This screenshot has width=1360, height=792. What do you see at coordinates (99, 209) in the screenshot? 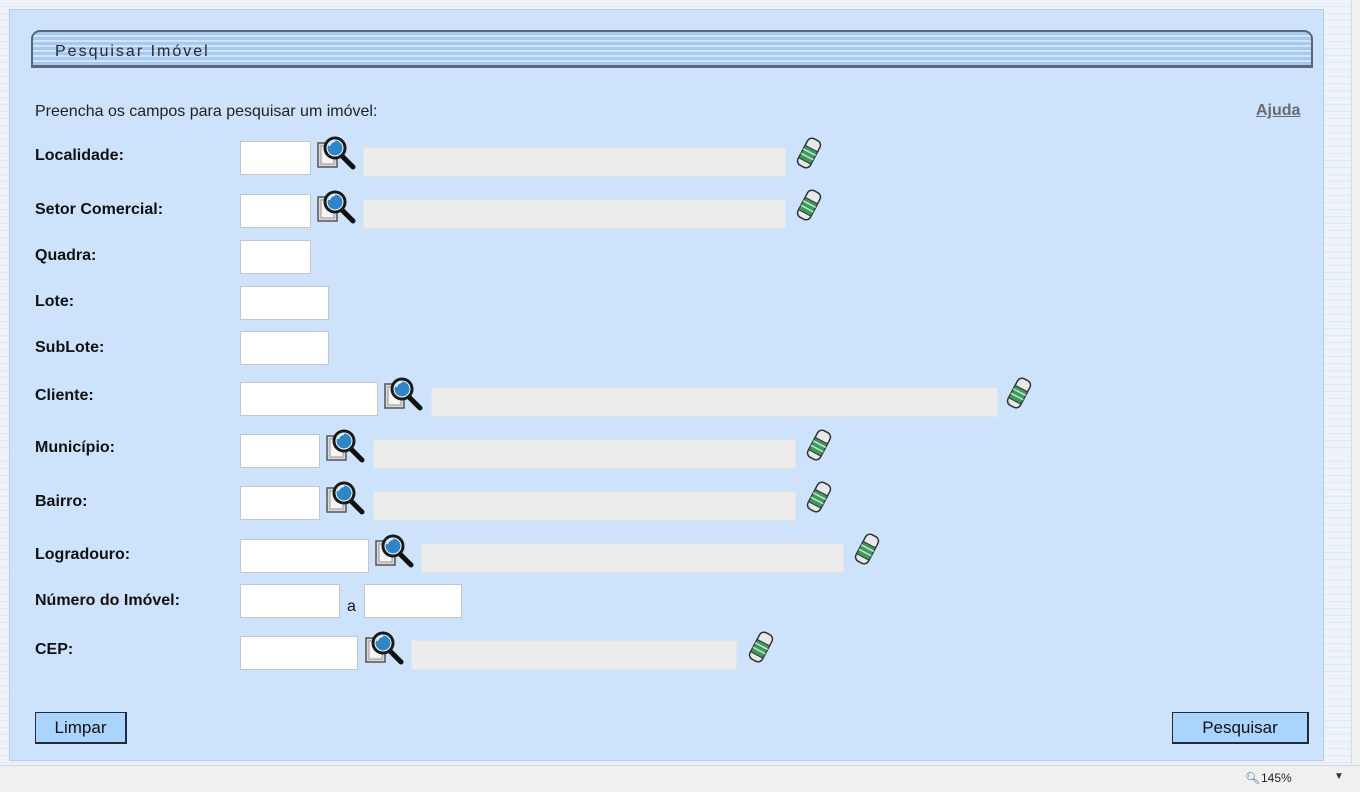
I see `setor-comercial-label: Setor Comercial:` at bounding box center [99, 209].